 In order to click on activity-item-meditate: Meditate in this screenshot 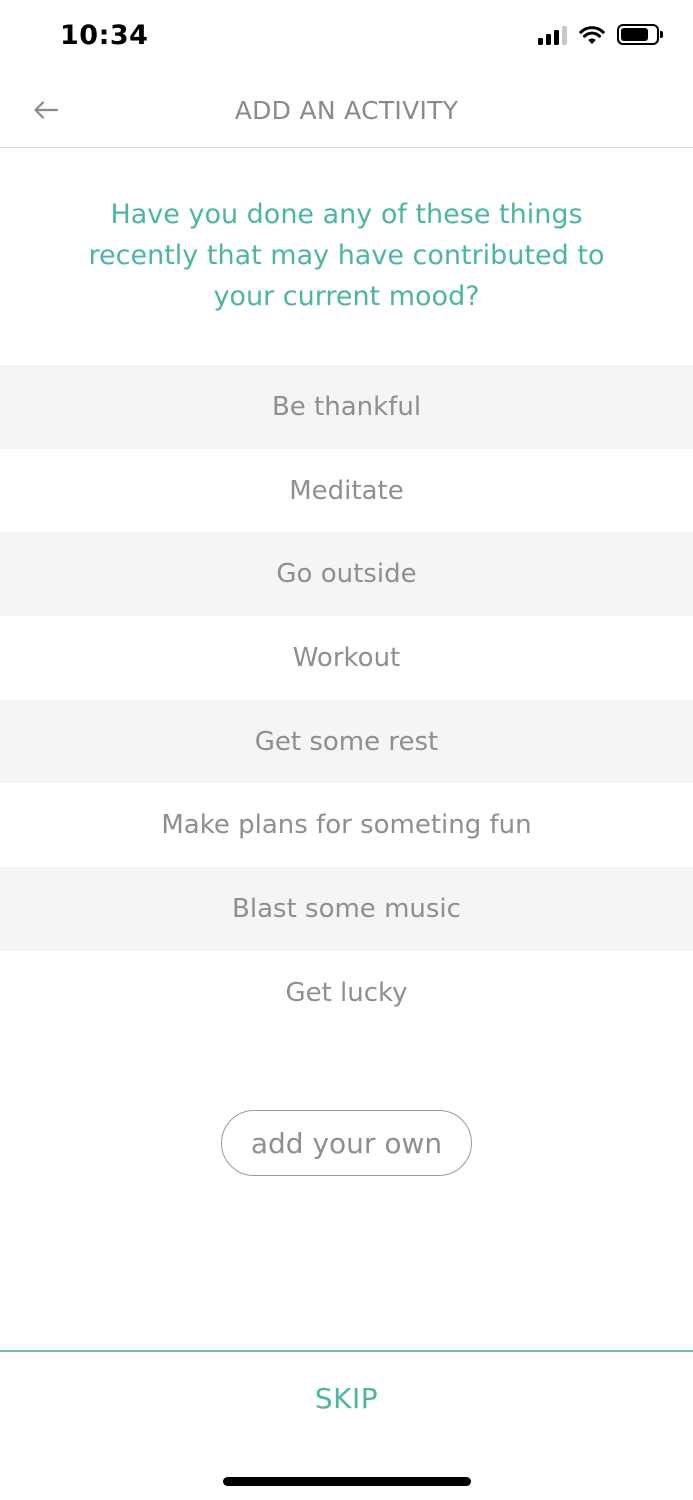, I will do `click(346, 491)`.